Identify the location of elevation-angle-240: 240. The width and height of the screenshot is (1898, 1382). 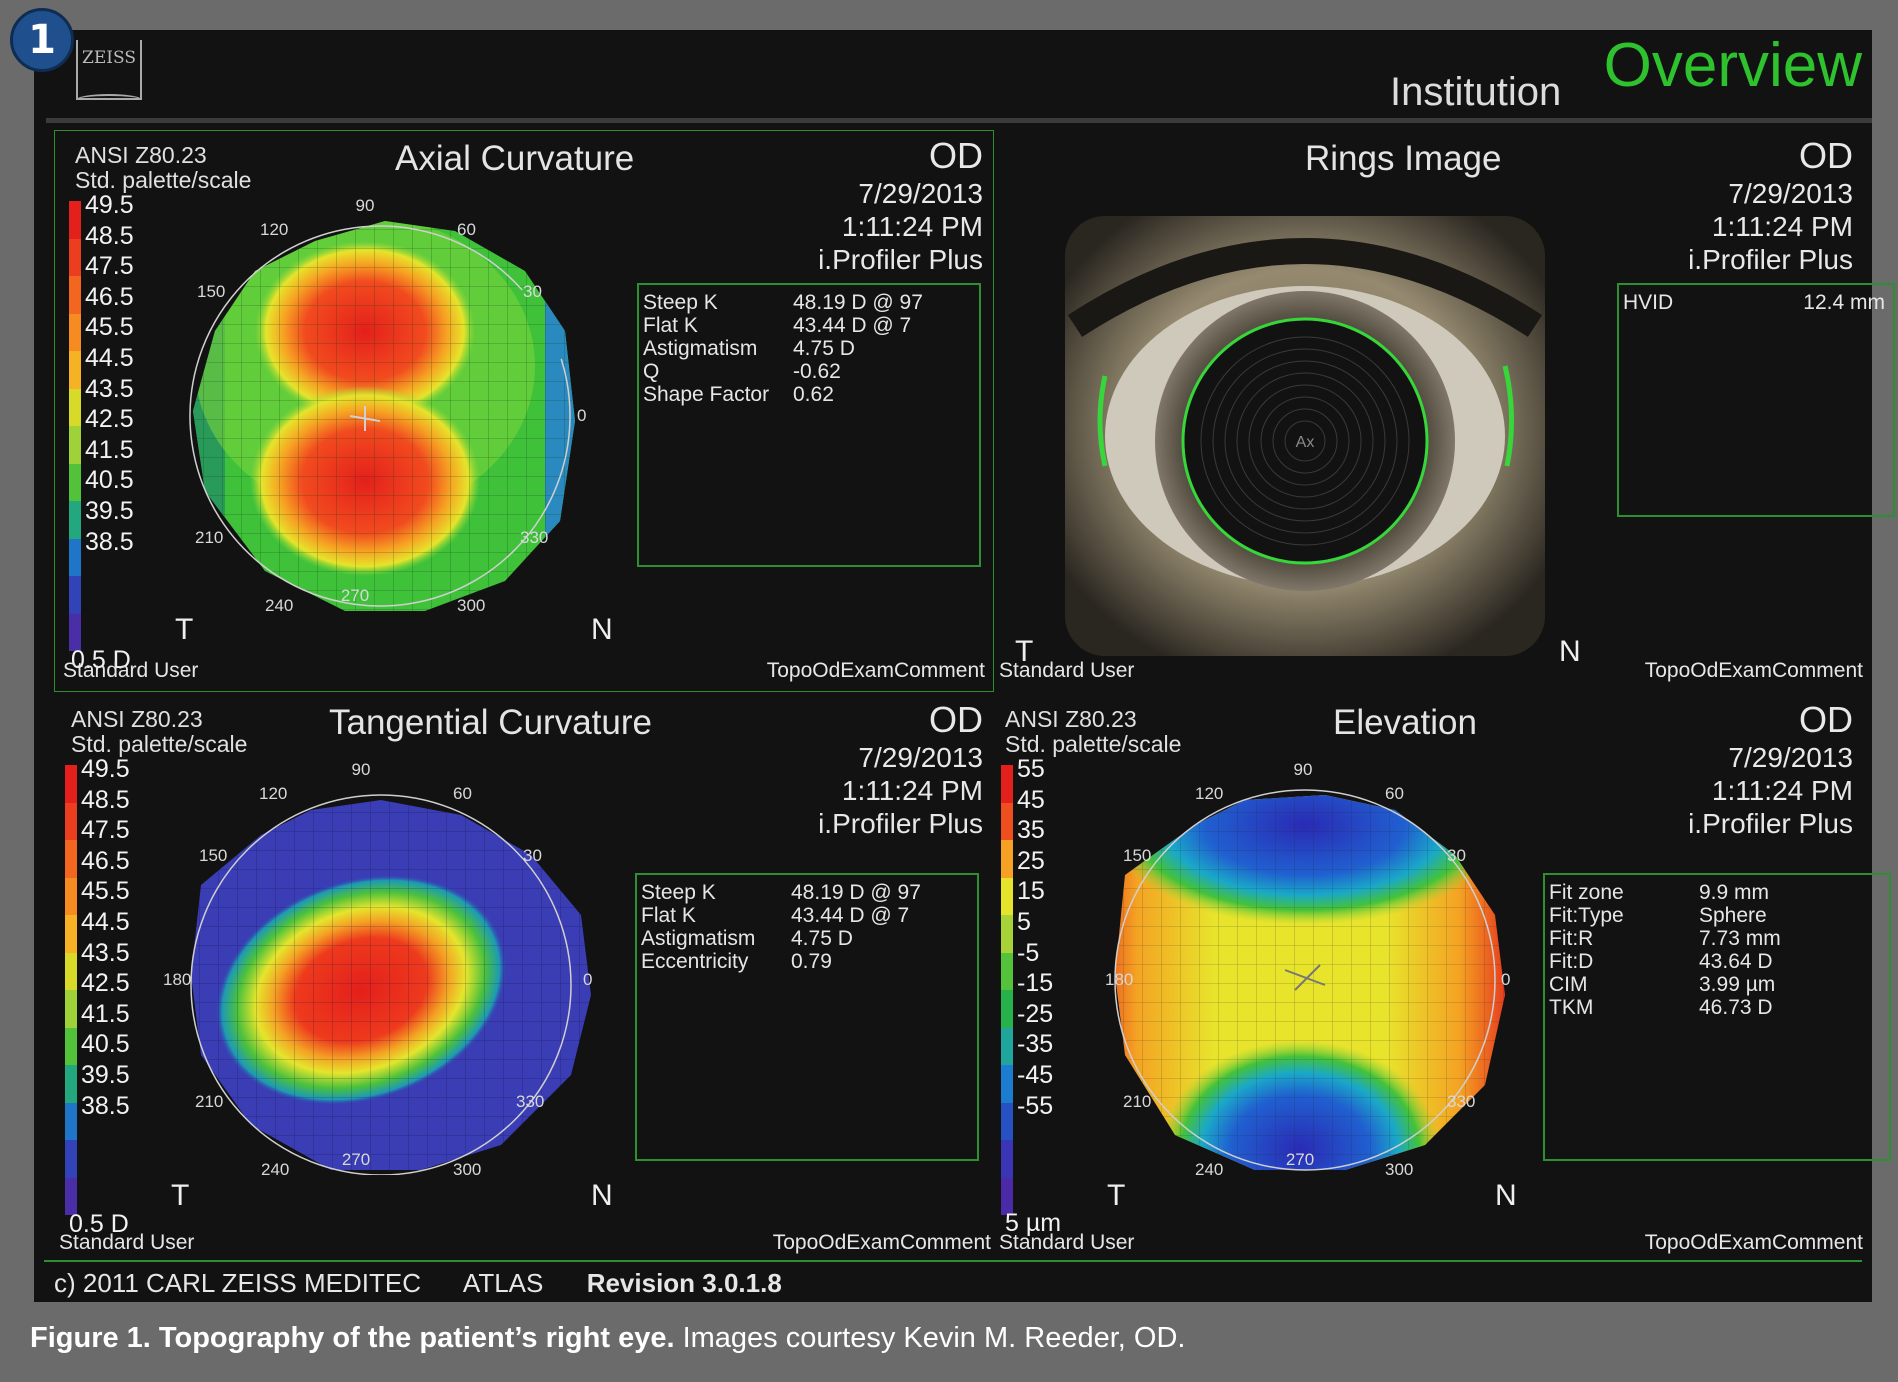
(1209, 1167).